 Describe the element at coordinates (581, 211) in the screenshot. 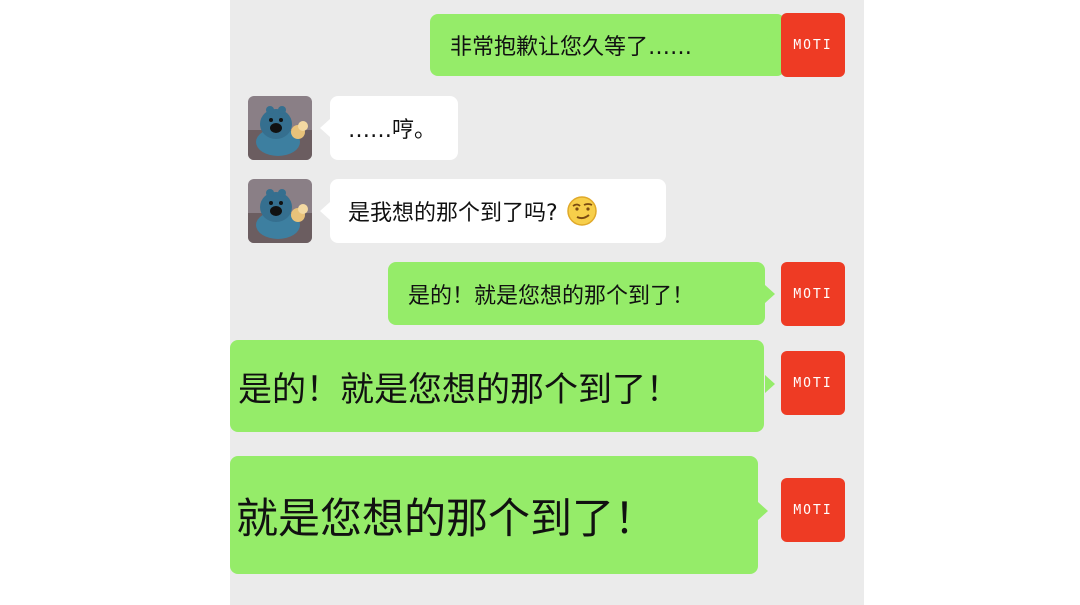

I see `smirk-face-icon` at that location.